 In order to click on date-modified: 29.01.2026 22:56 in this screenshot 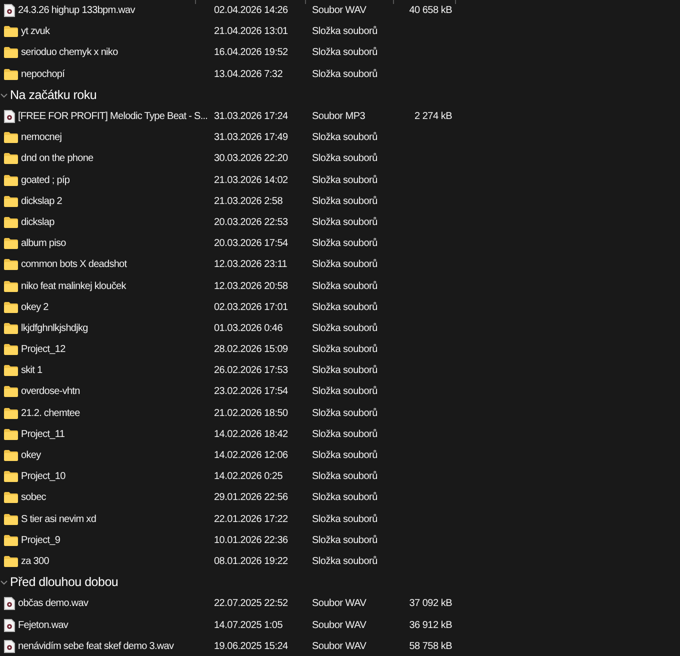, I will do `click(251, 498)`.